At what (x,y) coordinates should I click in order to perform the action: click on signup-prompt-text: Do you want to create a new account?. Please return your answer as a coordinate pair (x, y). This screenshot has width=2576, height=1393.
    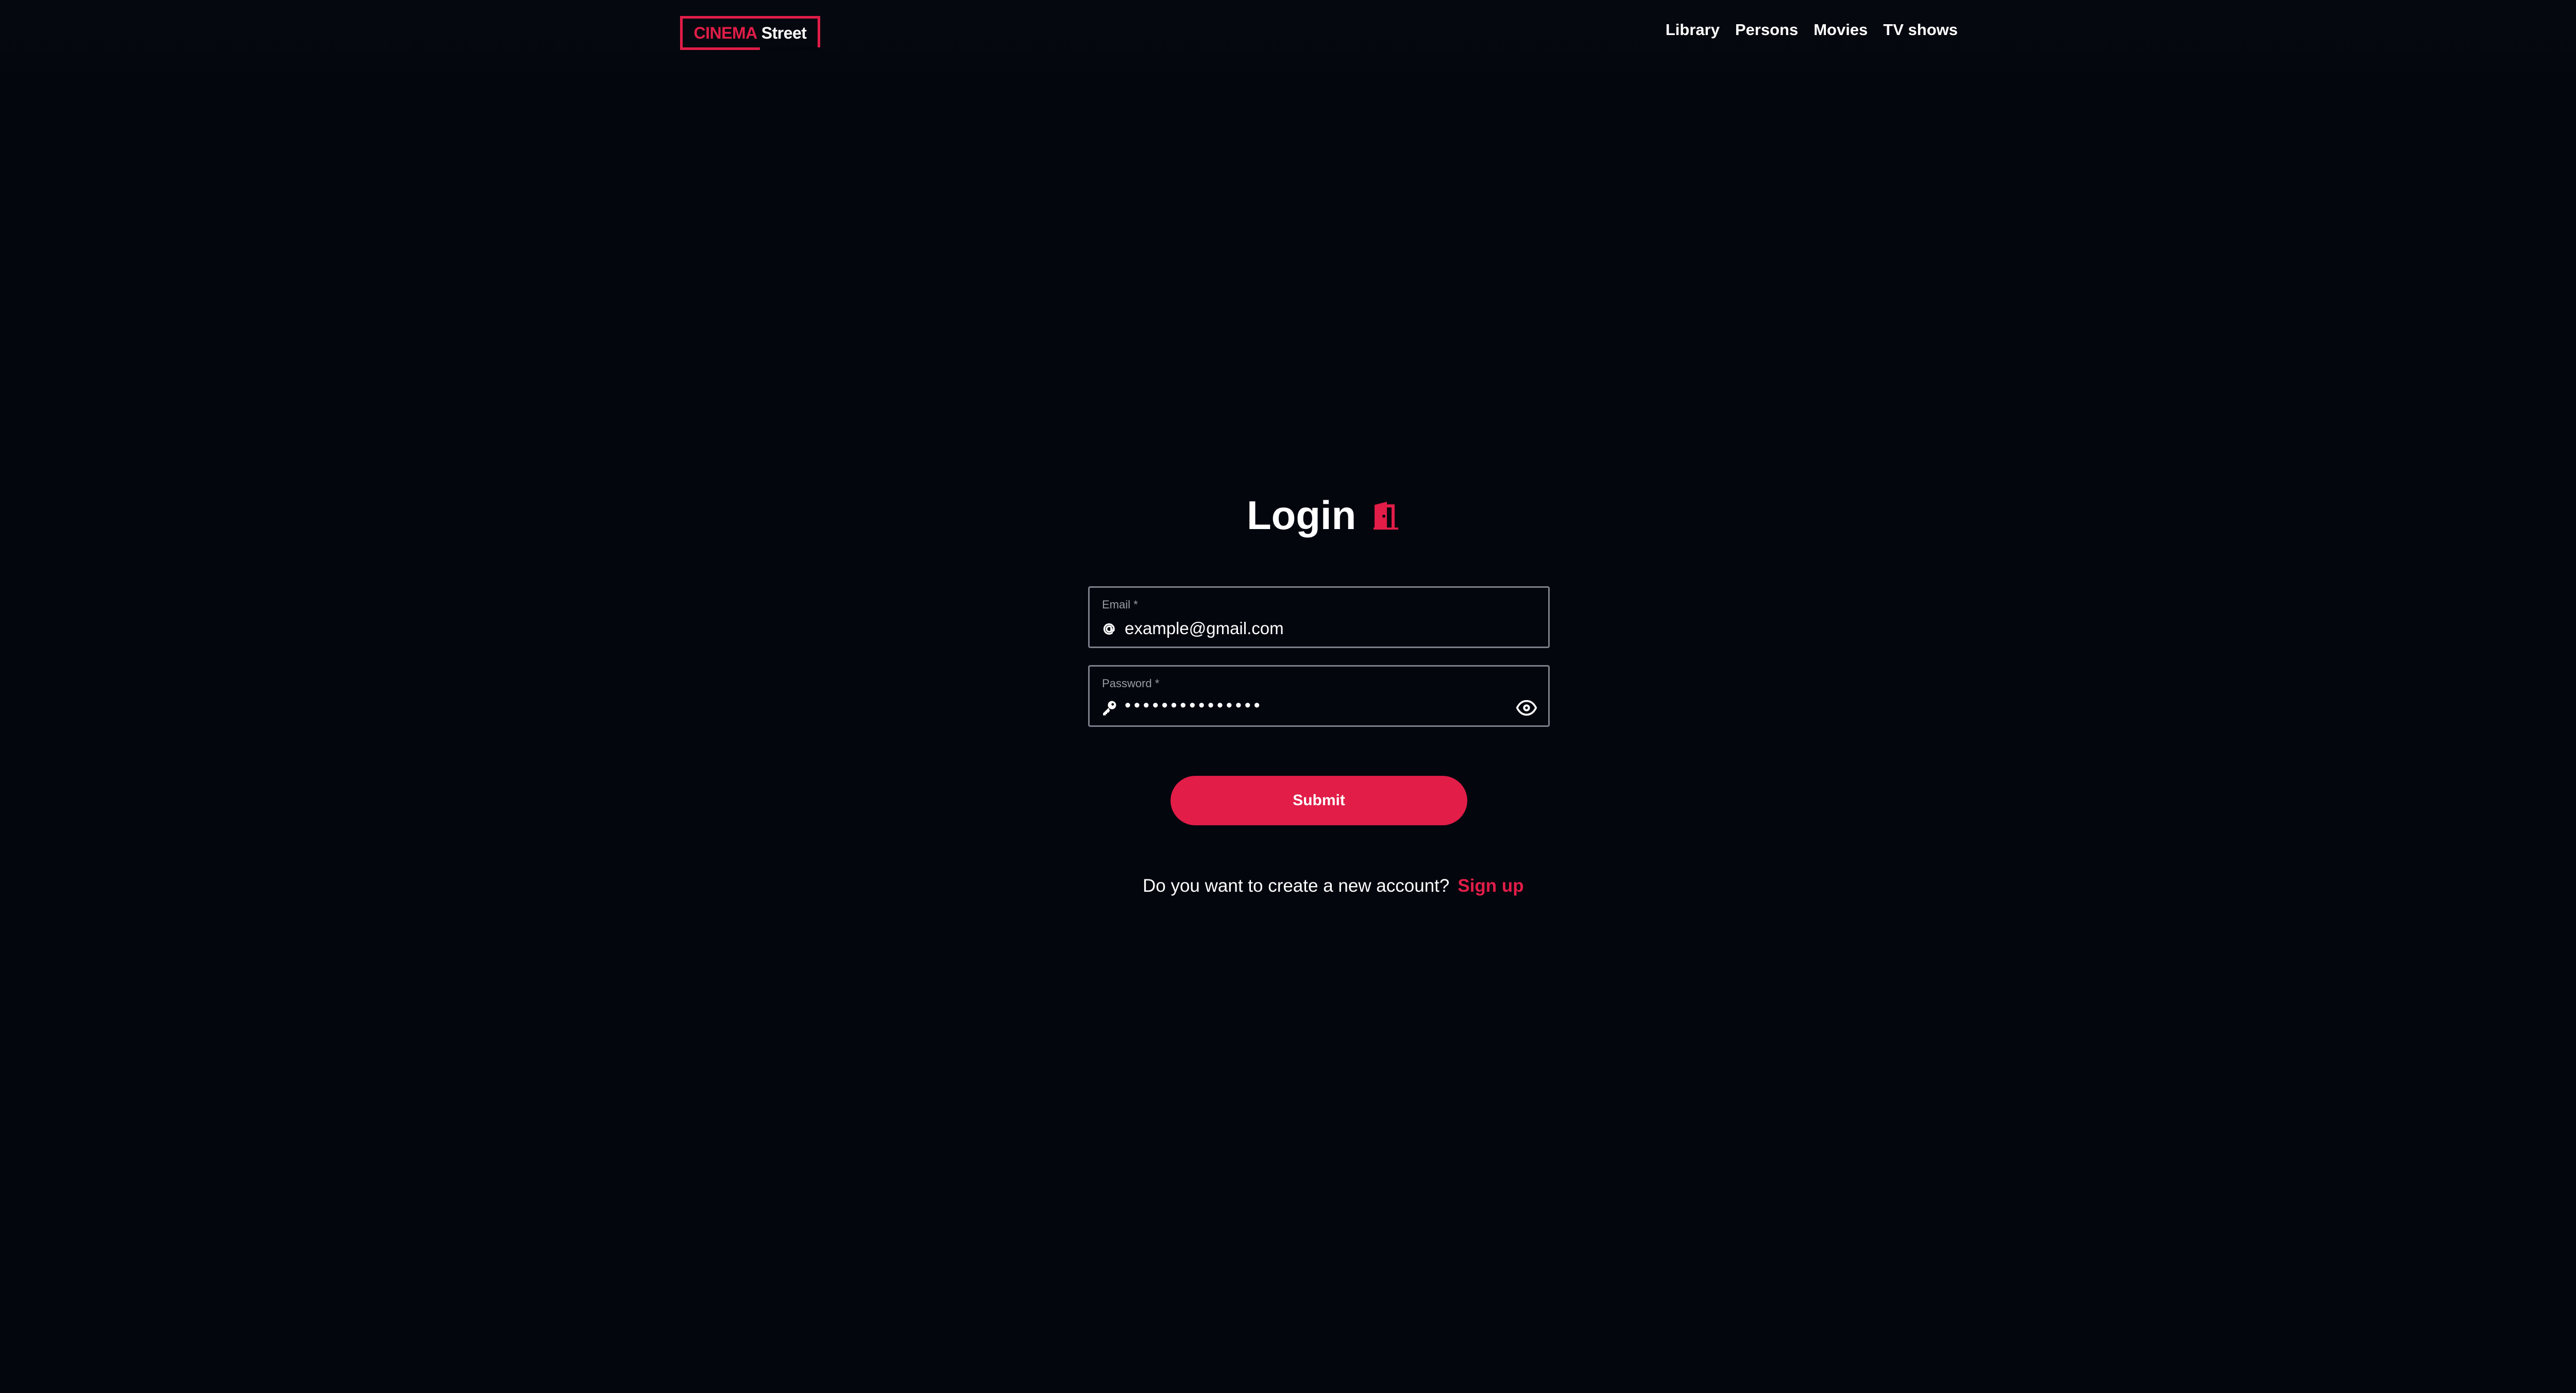
    Looking at the image, I should click on (1296, 886).